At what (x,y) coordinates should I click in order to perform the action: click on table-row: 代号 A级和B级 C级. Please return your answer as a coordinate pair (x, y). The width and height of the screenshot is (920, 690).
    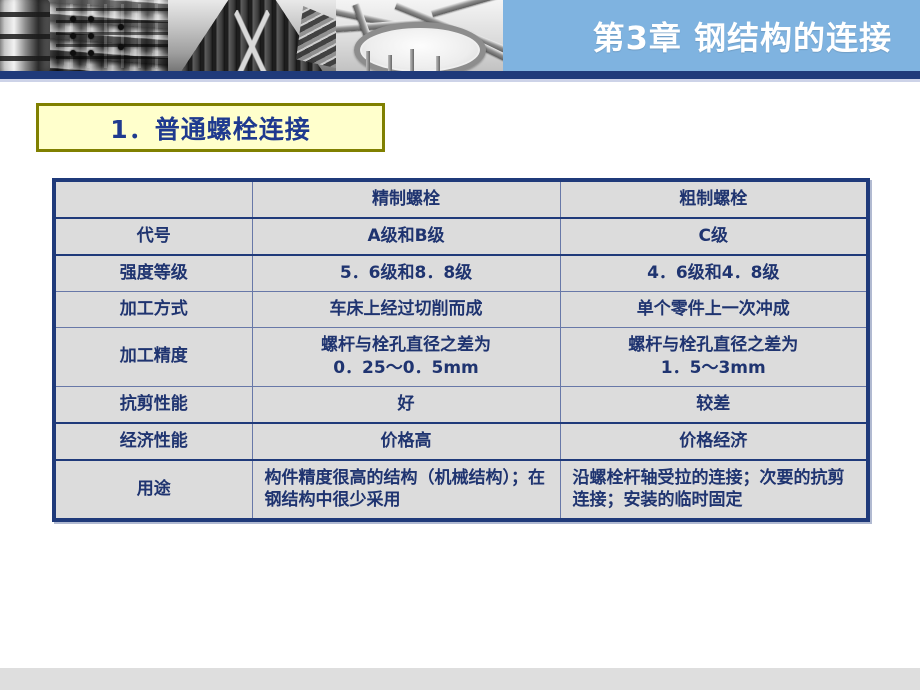
    Looking at the image, I should click on (461, 236).